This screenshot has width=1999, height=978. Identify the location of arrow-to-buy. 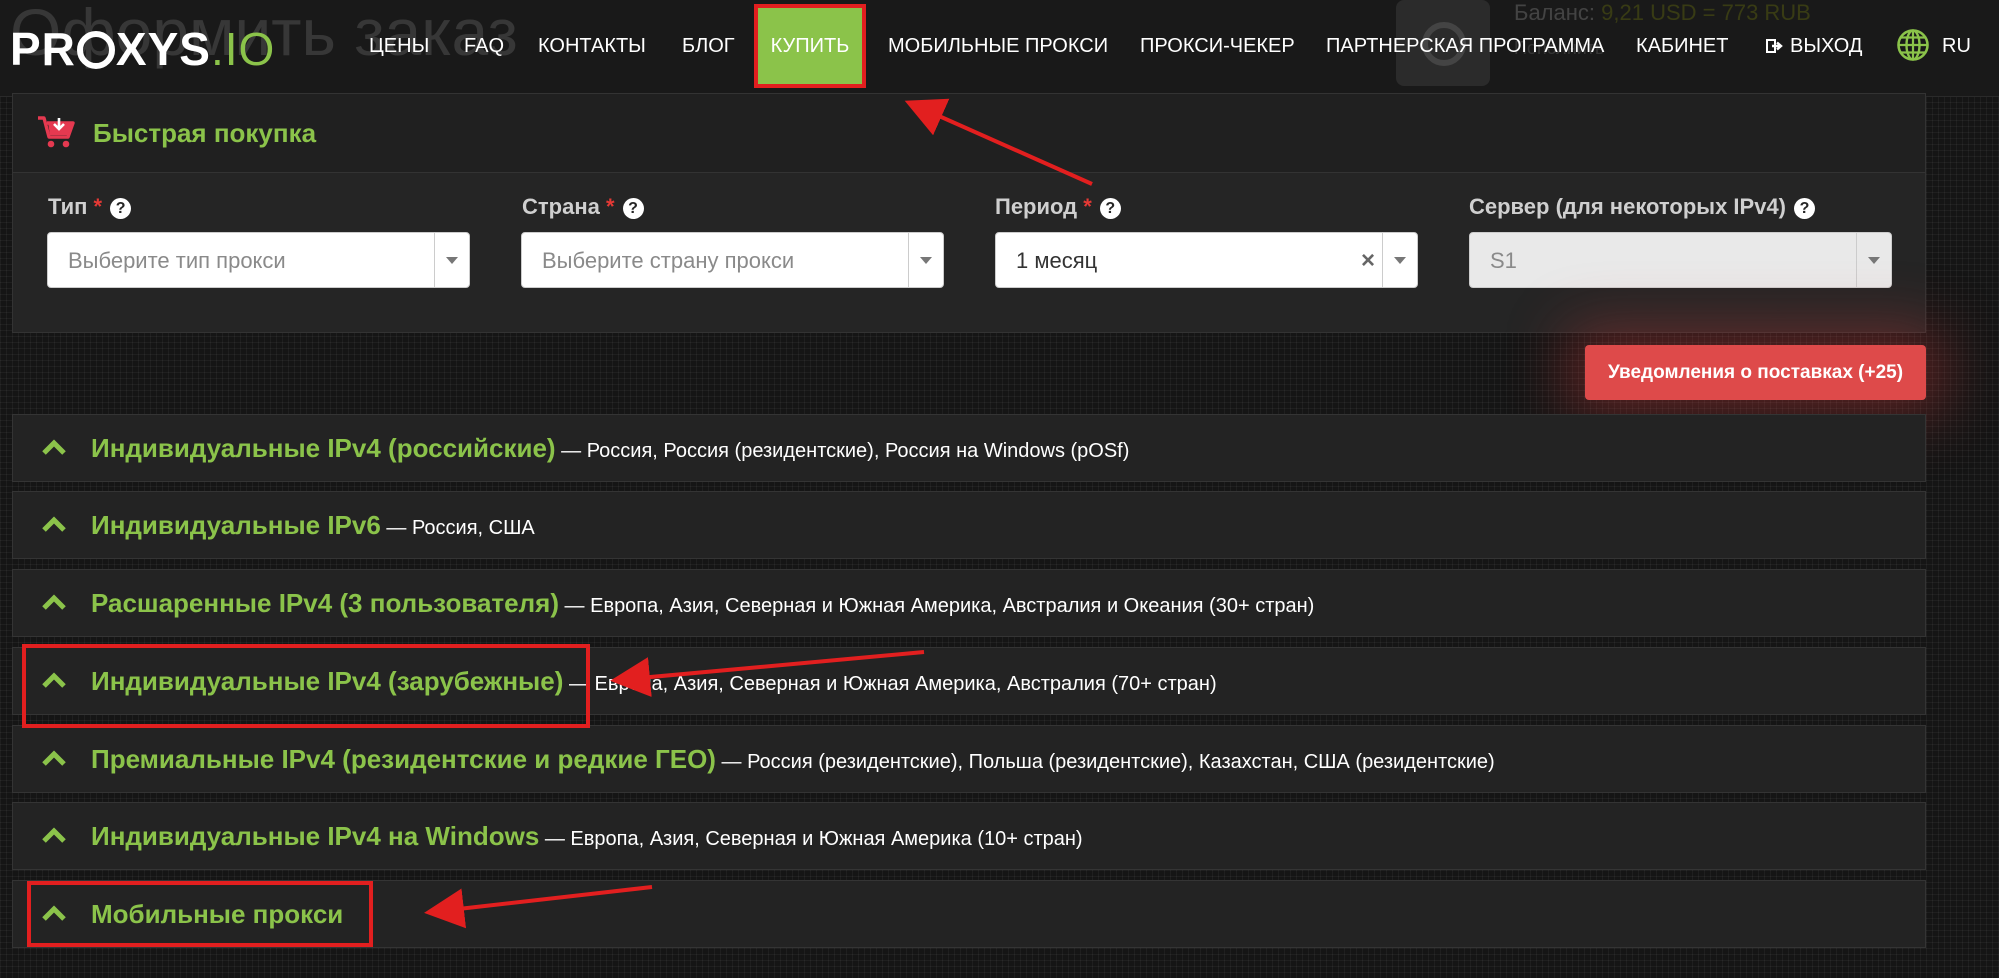
(998, 142).